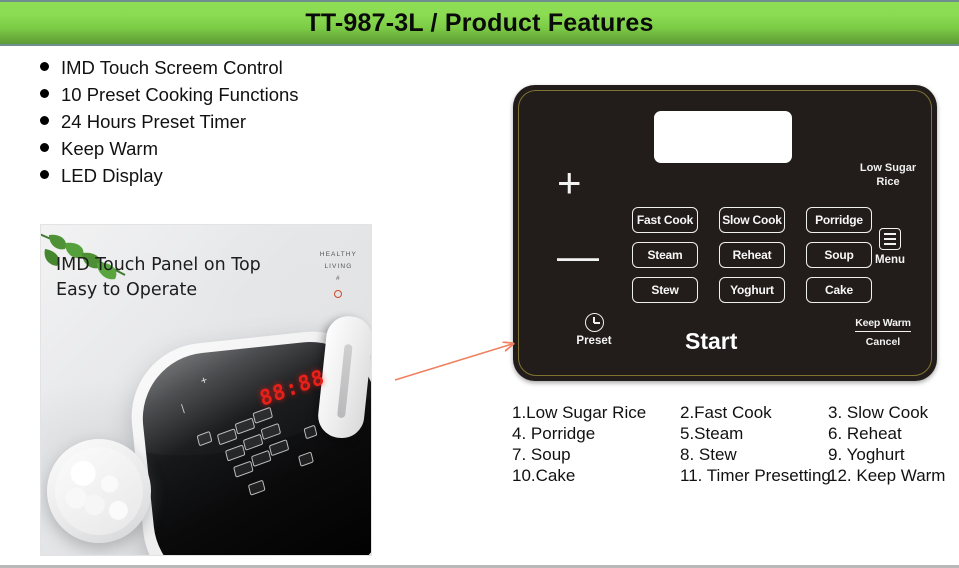 This screenshot has height=568, width=959. Describe the element at coordinates (712, 433) in the screenshot. I see `legend-item: 5.Steam` at that location.